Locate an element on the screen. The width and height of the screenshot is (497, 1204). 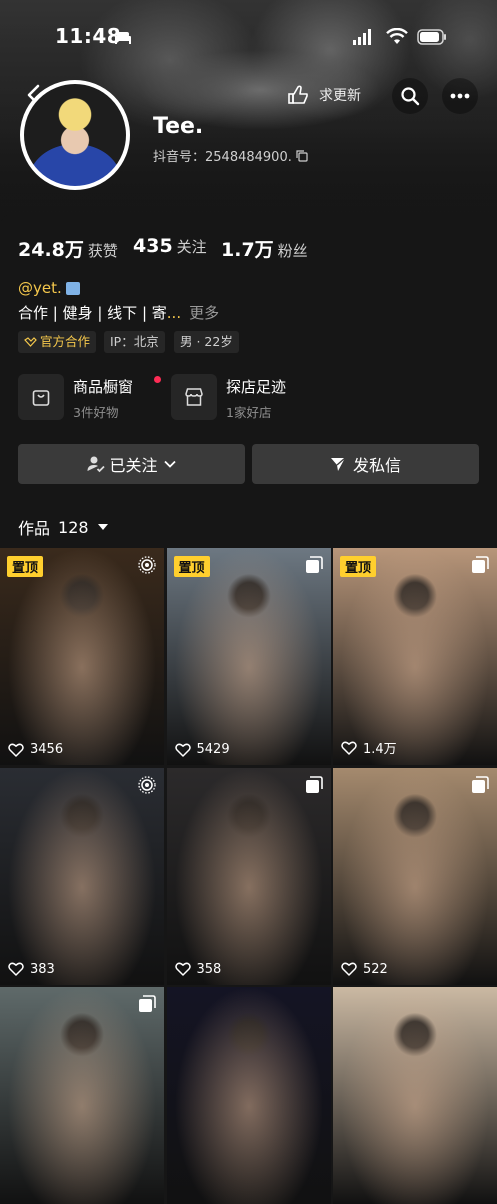
stat-followers-label: 粉丝 is located at coordinates (292, 251).